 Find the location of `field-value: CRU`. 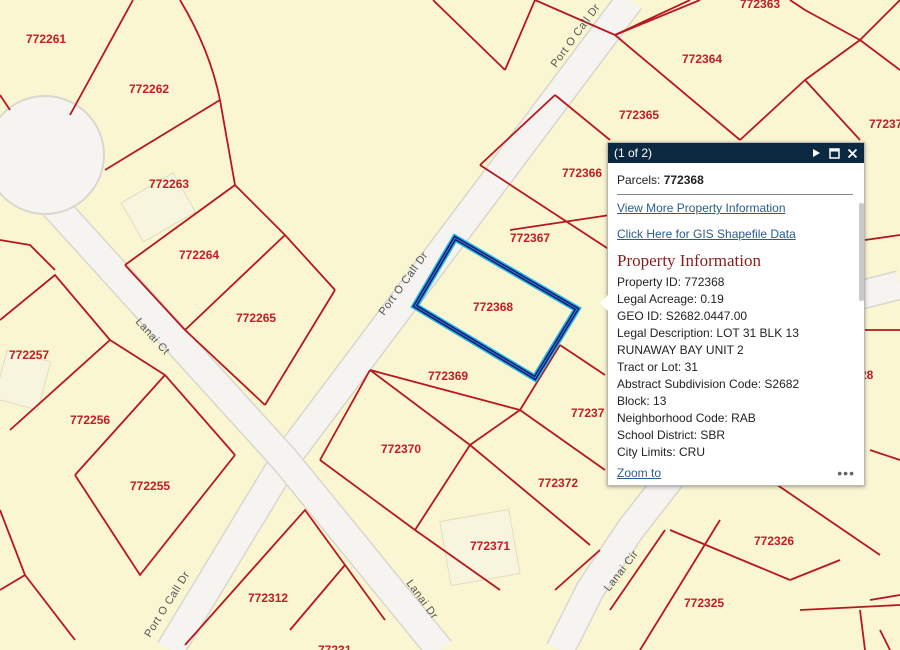

field-value: CRU is located at coordinates (692, 452).